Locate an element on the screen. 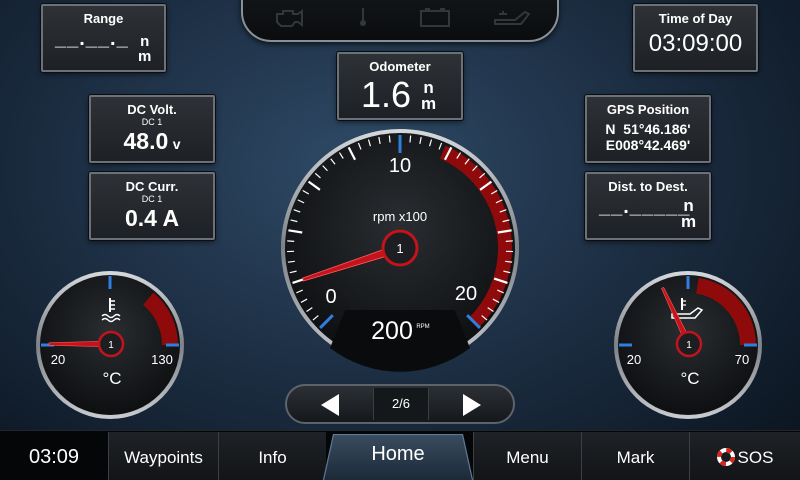 The image size is (800, 480). tachometer-readout-unit: RPM is located at coordinates (422, 327).